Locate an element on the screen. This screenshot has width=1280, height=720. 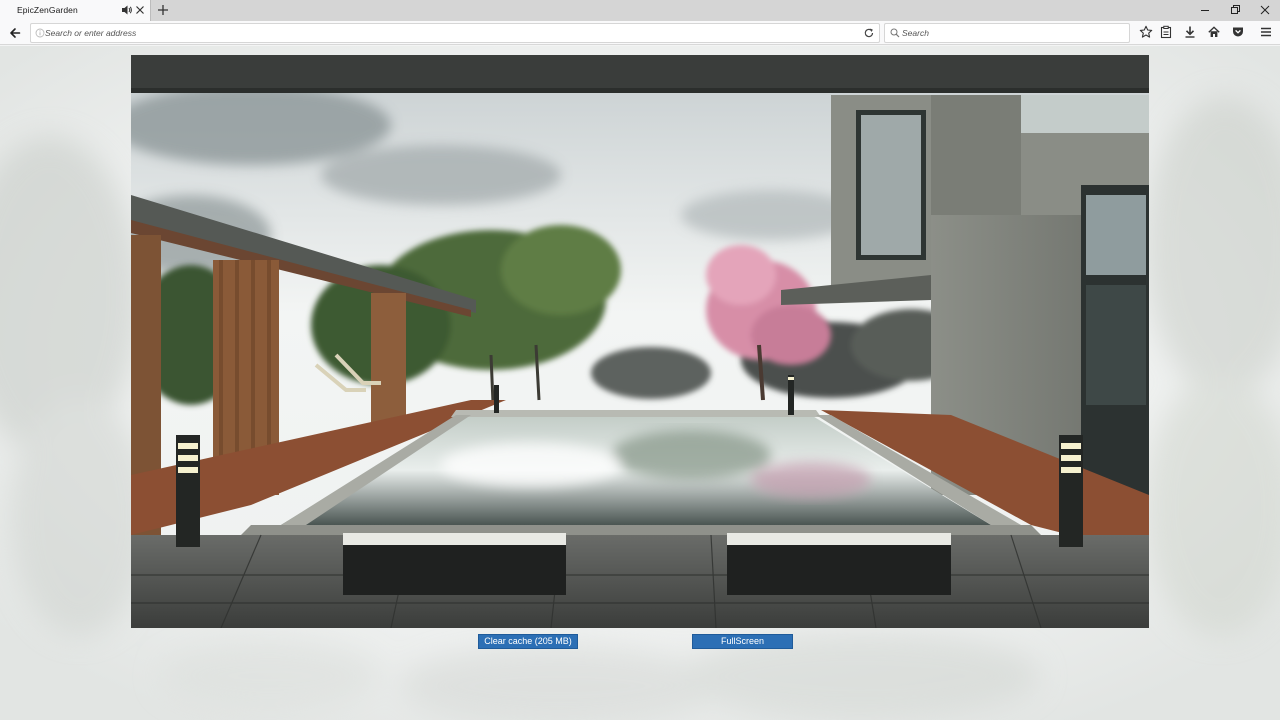
address-bar is located at coordinates (455, 33).